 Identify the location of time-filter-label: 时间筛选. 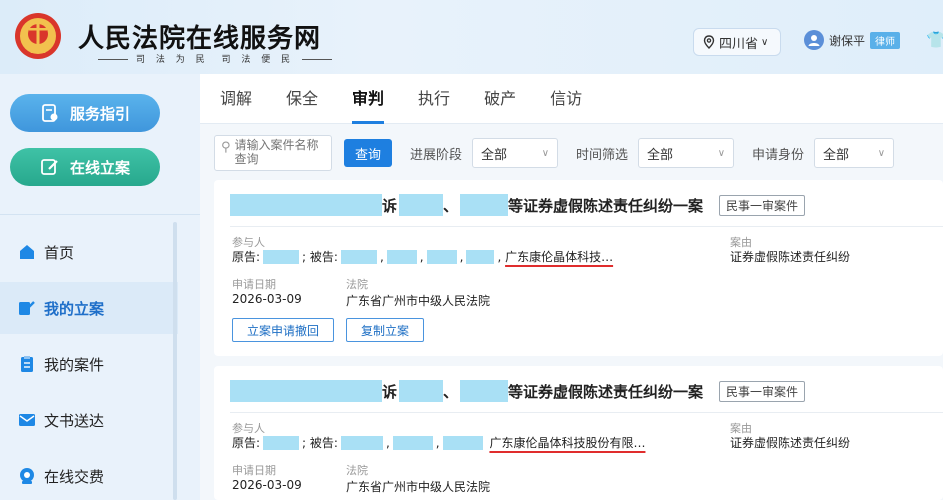
(602, 155).